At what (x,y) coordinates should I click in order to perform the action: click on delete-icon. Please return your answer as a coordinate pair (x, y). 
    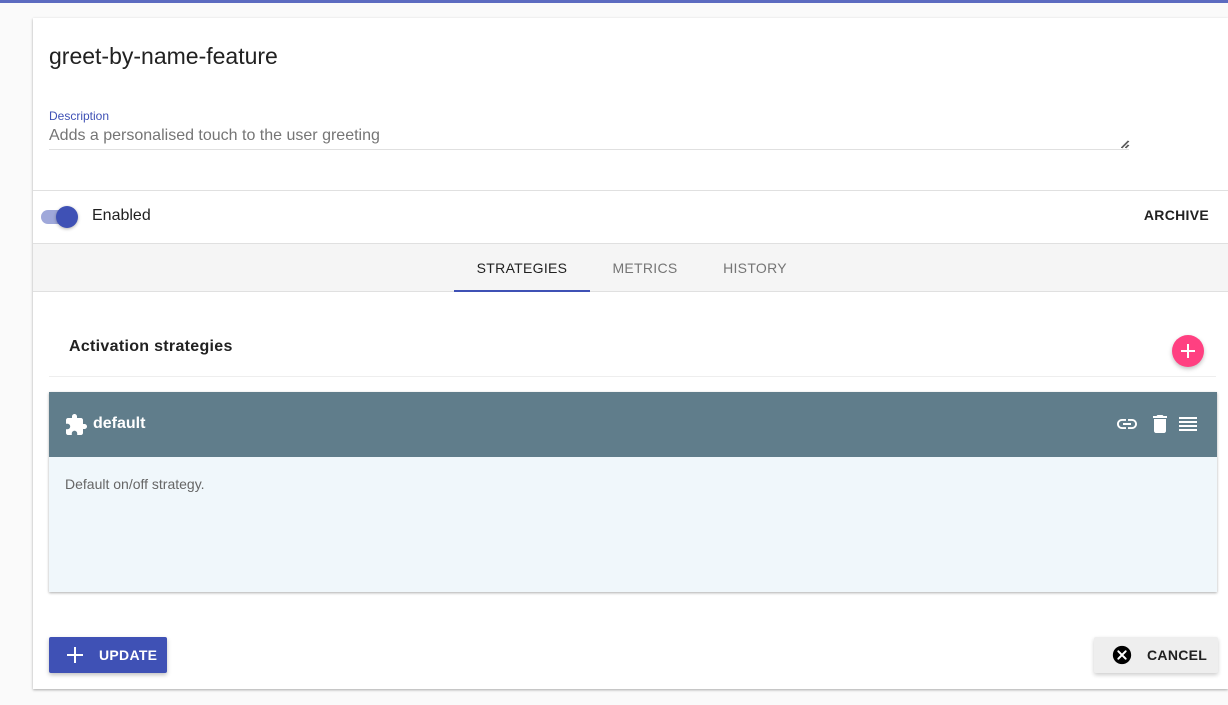
    Looking at the image, I should click on (1160, 424).